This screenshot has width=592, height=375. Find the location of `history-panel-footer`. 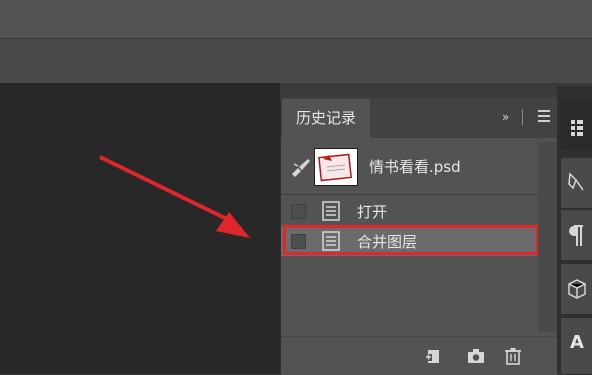

history-panel-footer is located at coordinates (419, 355).